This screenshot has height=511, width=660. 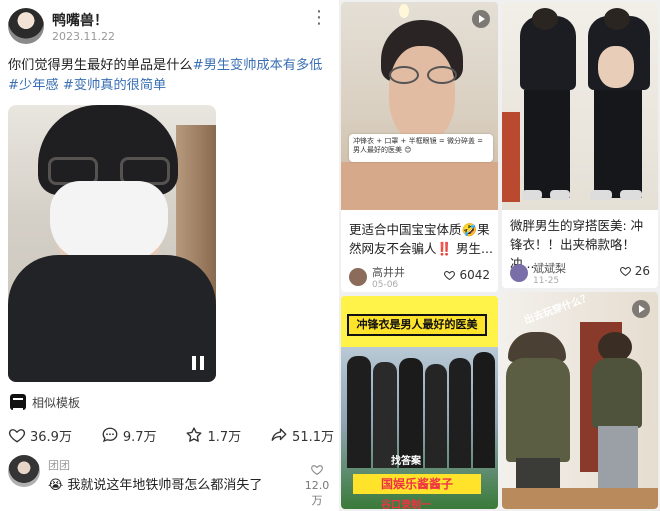 I want to click on card-like: 6042, so click(x=466, y=275).